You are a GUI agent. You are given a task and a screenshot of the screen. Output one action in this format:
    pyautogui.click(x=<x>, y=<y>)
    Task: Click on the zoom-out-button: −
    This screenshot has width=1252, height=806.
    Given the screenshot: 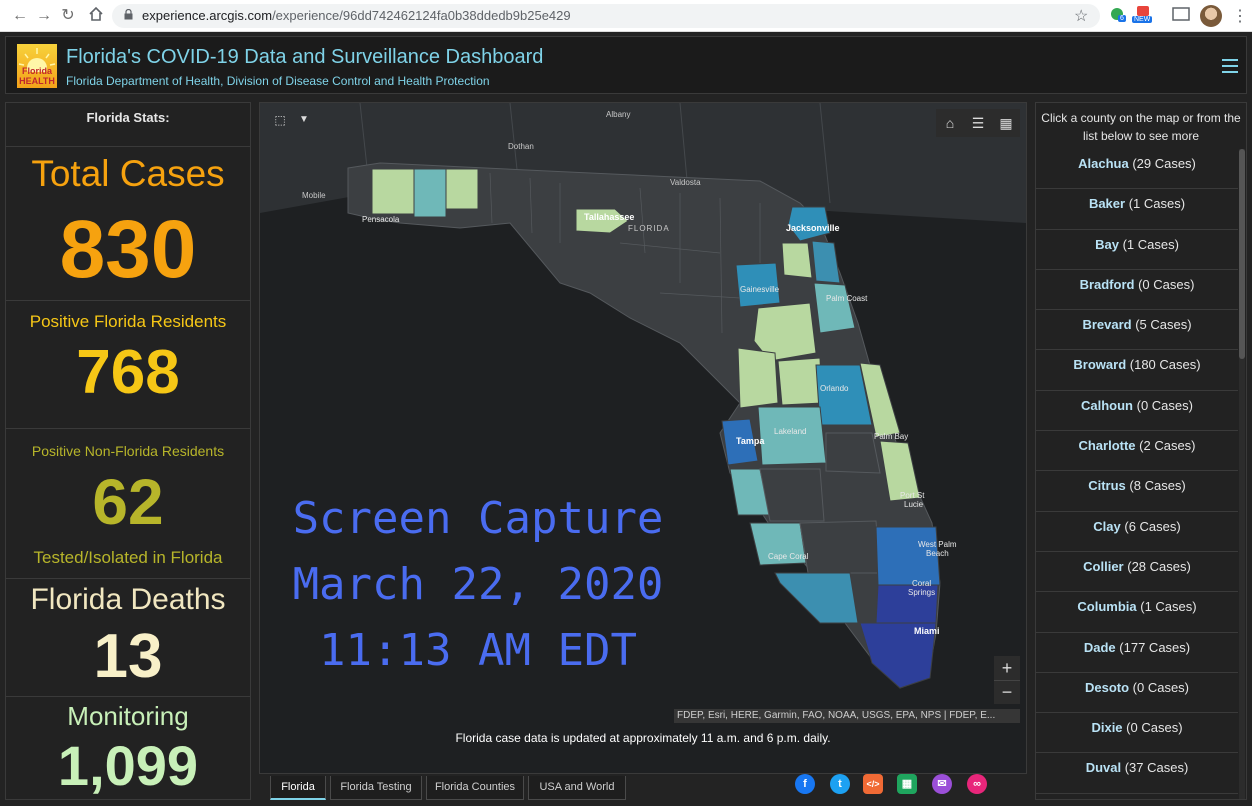 What is the action you would take?
    pyautogui.click(x=1007, y=692)
    